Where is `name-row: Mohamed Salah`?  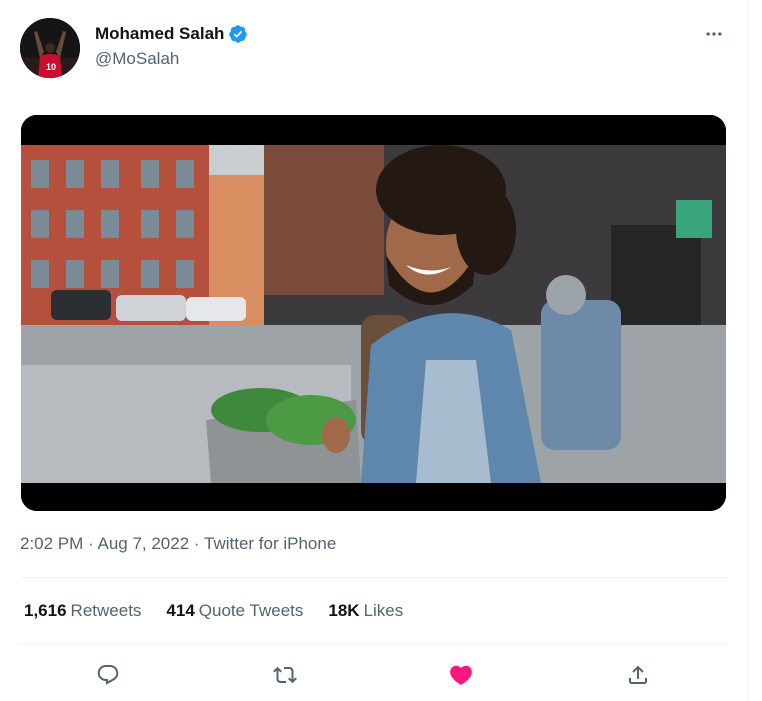 name-row: Mohamed Salah is located at coordinates (171, 34).